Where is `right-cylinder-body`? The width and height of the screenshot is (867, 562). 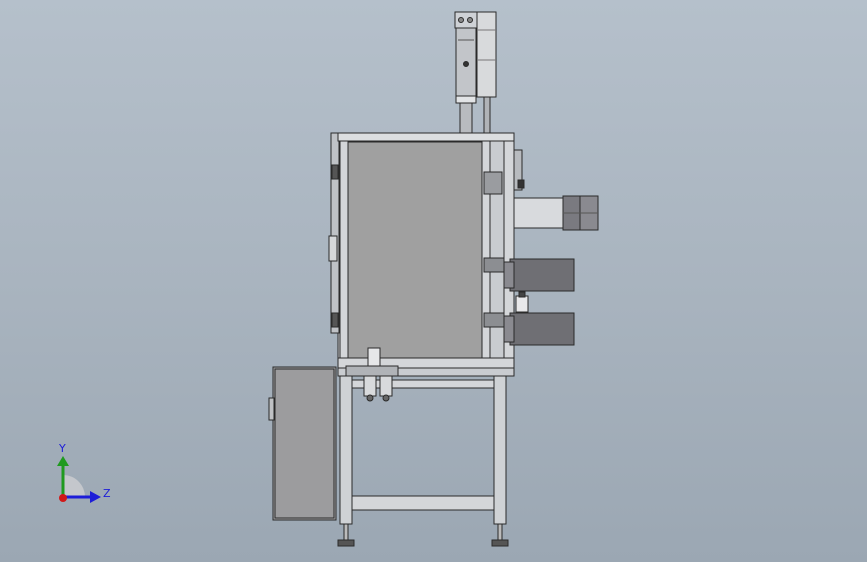
right-cylinder-body is located at coordinates (486, 54).